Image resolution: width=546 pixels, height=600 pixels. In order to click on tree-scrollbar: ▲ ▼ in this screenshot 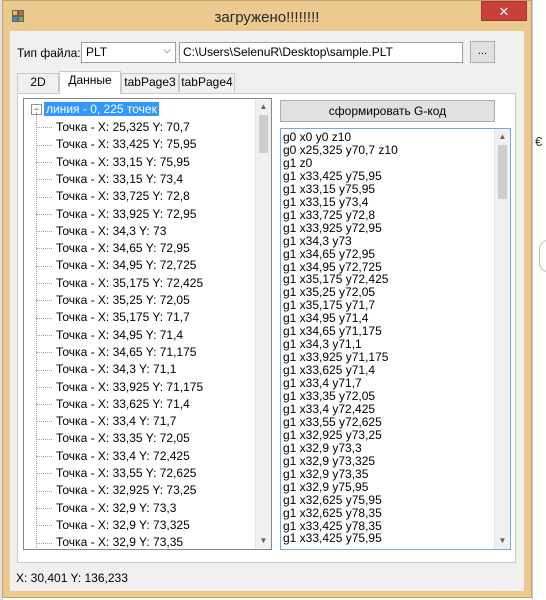, I will do `click(263, 324)`.